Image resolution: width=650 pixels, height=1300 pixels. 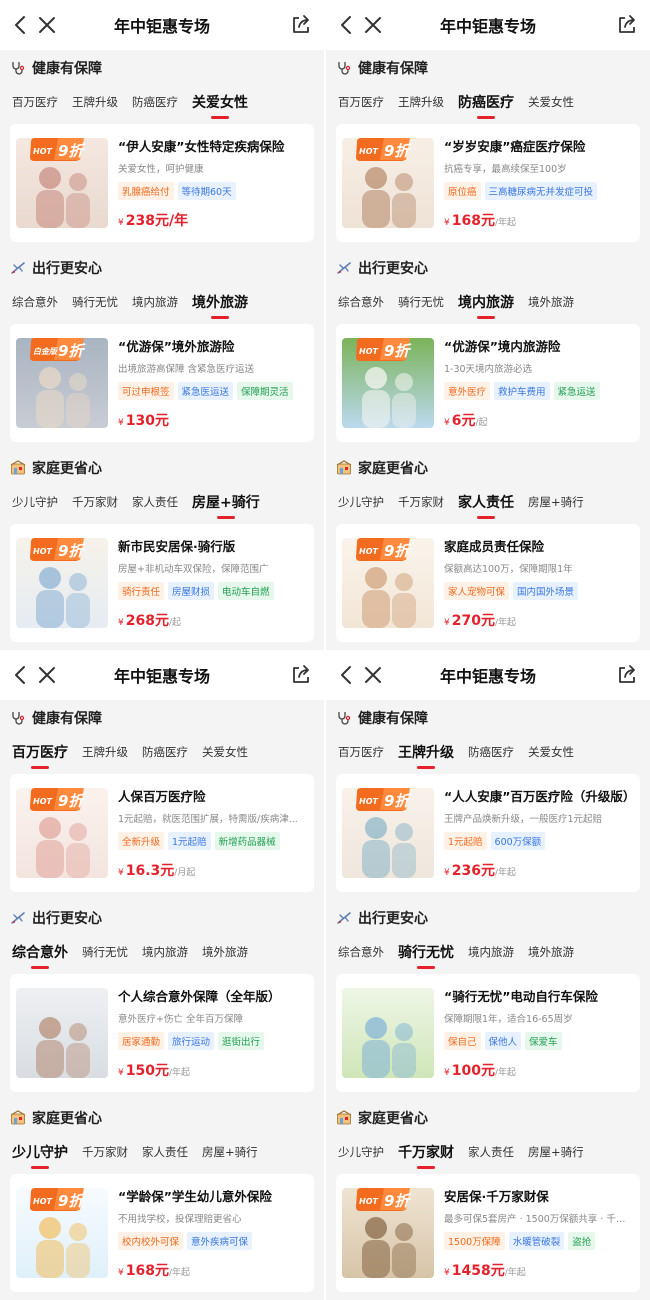 What do you see at coordinates (18, 718) in the screenshot?
I see `stethoscope-icon` at bounding box center [18, 718].